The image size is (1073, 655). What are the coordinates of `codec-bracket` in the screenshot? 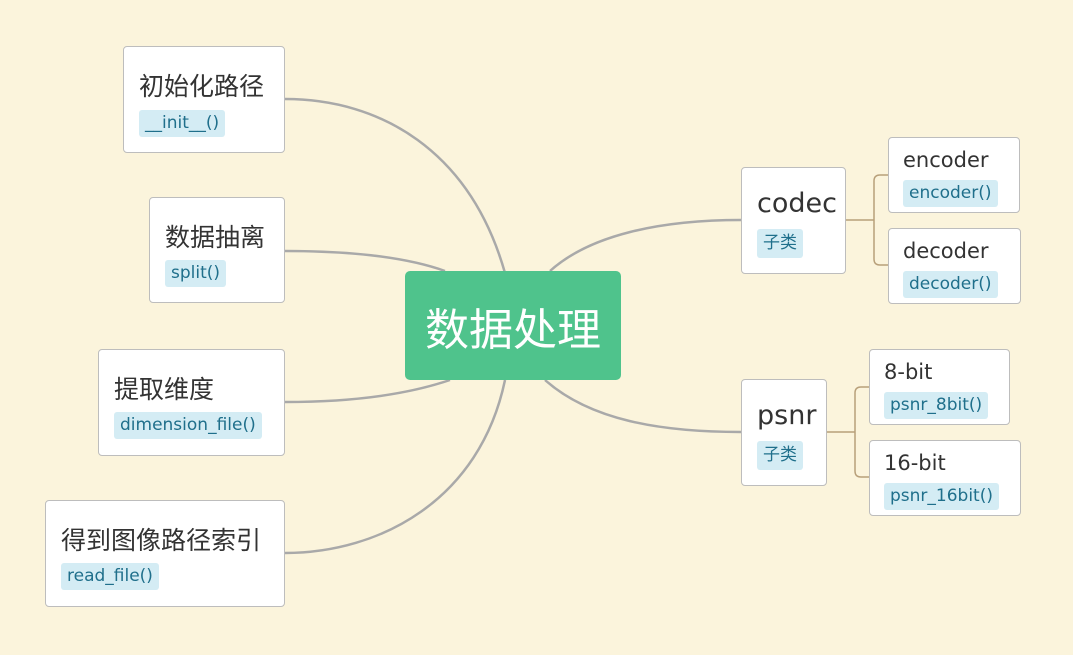 It's located at (880, 220).